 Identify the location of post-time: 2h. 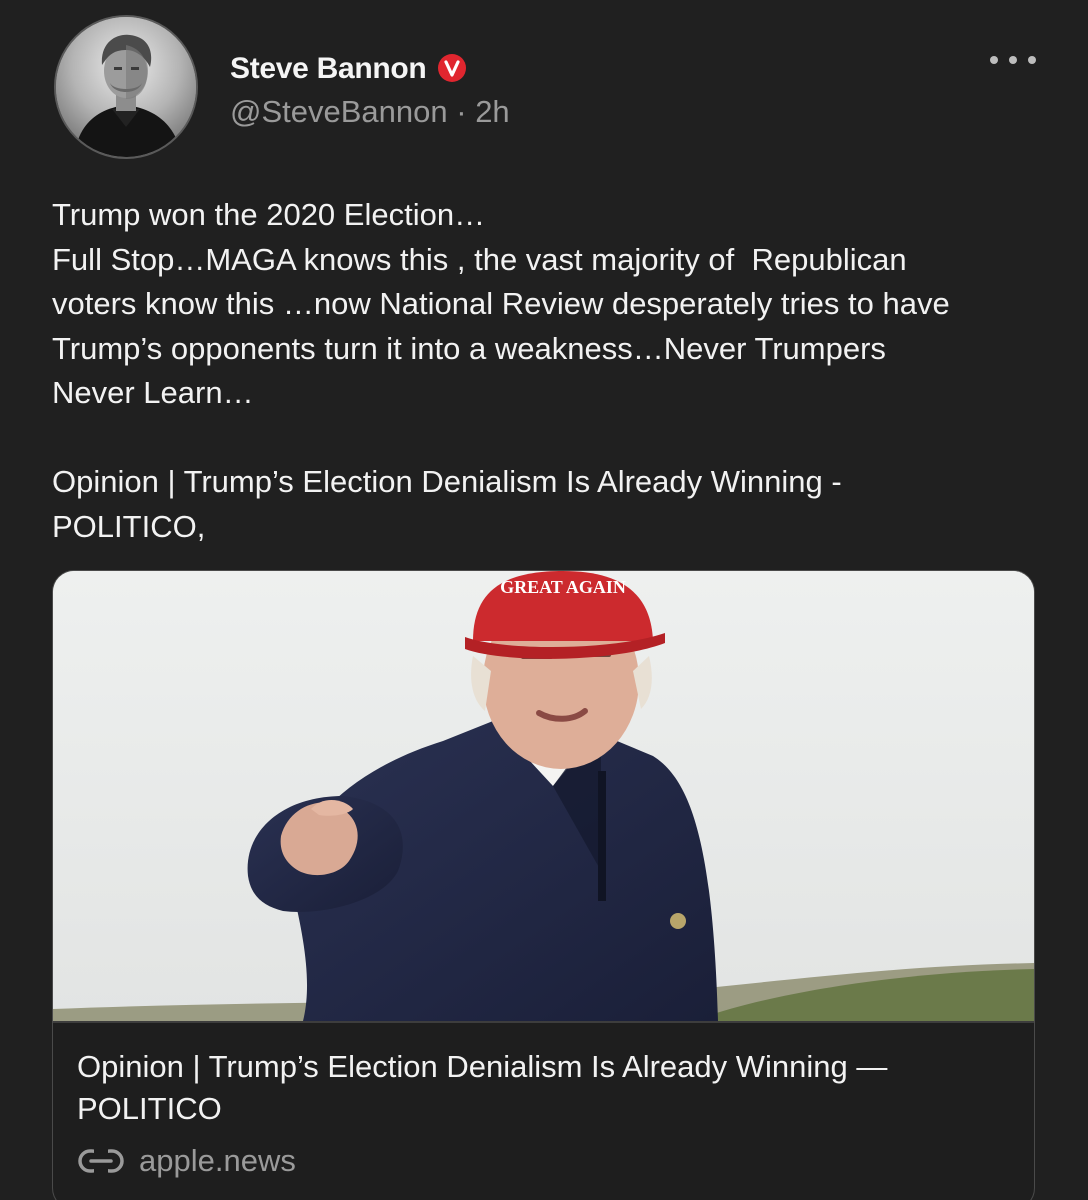
(492, 111).